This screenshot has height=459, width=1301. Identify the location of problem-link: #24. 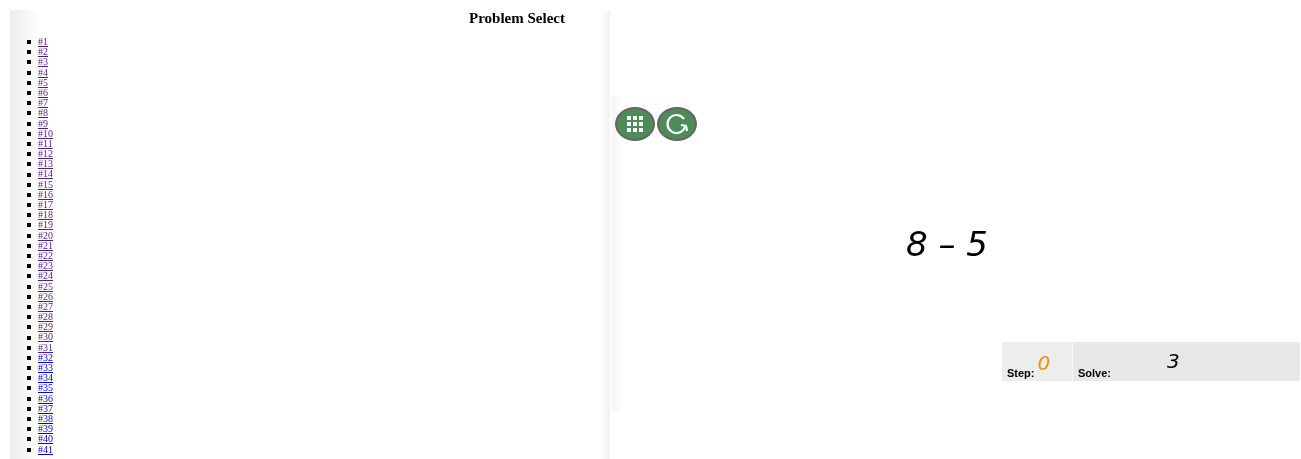
(45, 276).